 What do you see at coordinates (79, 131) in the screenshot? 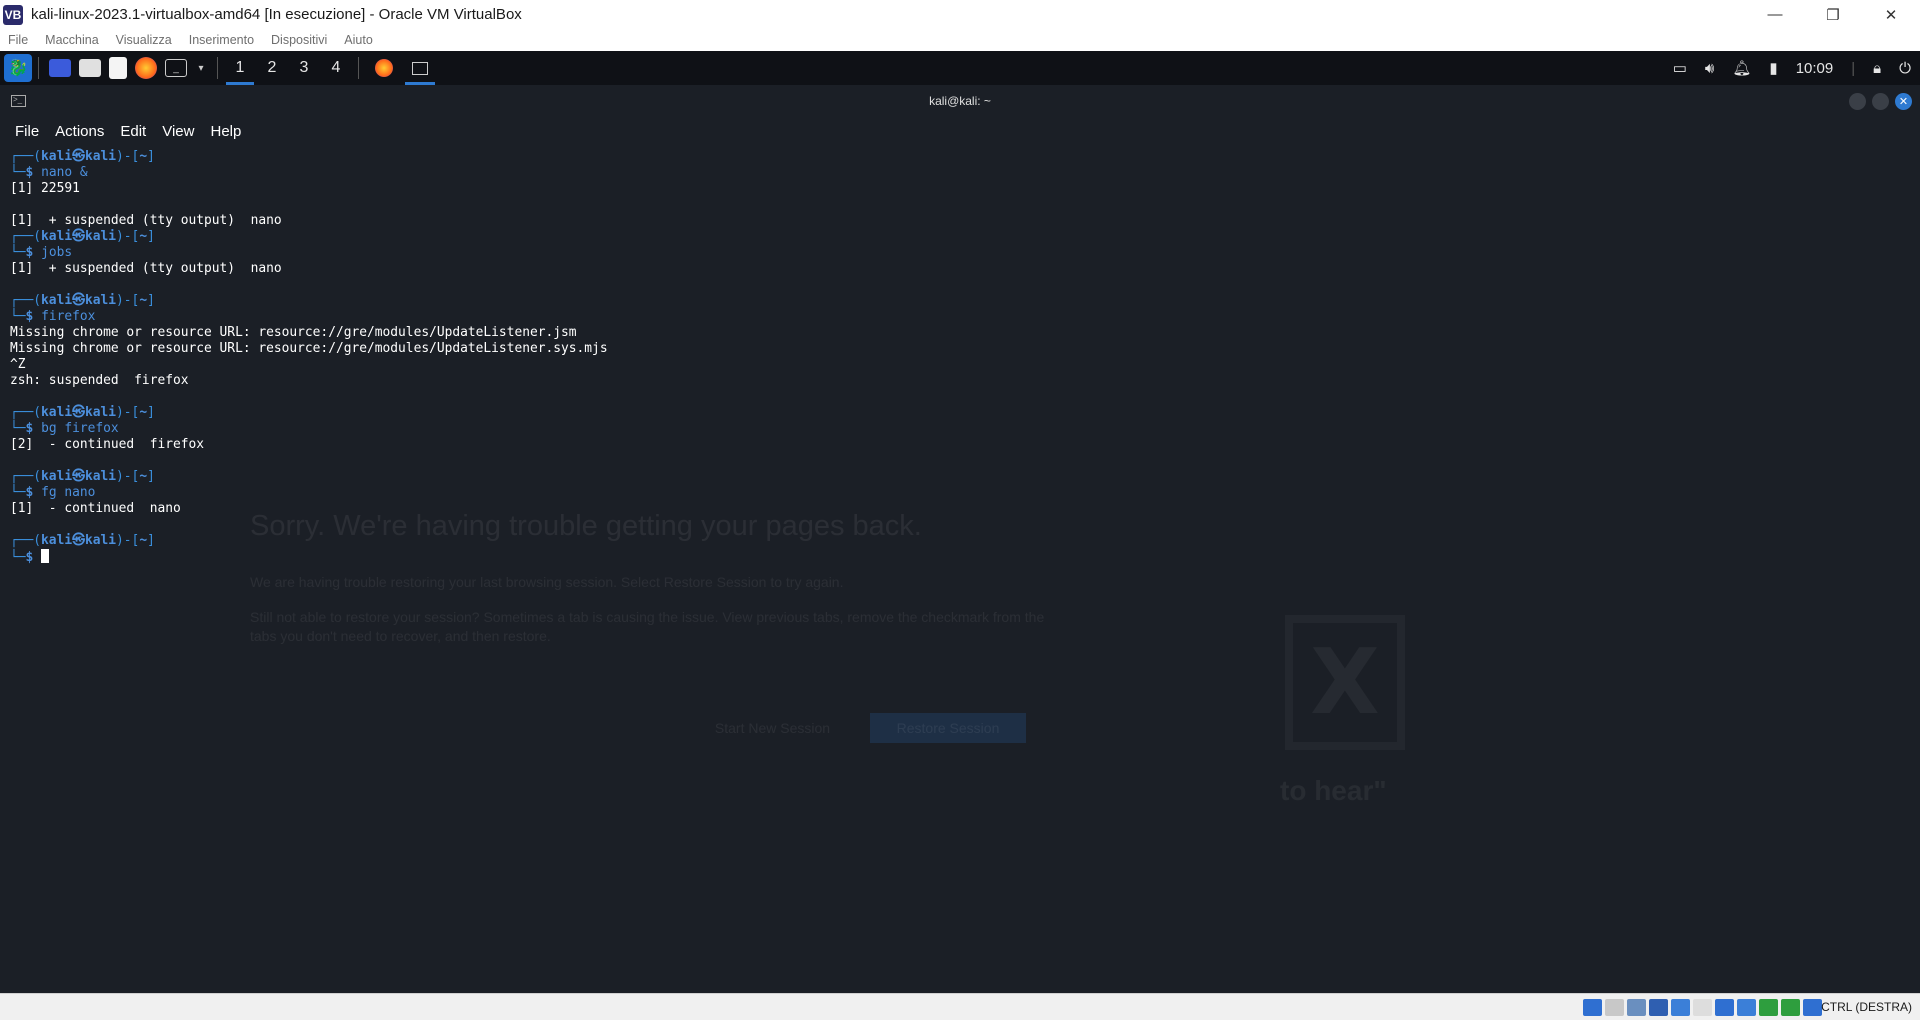
I see `terminal-menu-actions: Actions` at bounding box center [79, 131].